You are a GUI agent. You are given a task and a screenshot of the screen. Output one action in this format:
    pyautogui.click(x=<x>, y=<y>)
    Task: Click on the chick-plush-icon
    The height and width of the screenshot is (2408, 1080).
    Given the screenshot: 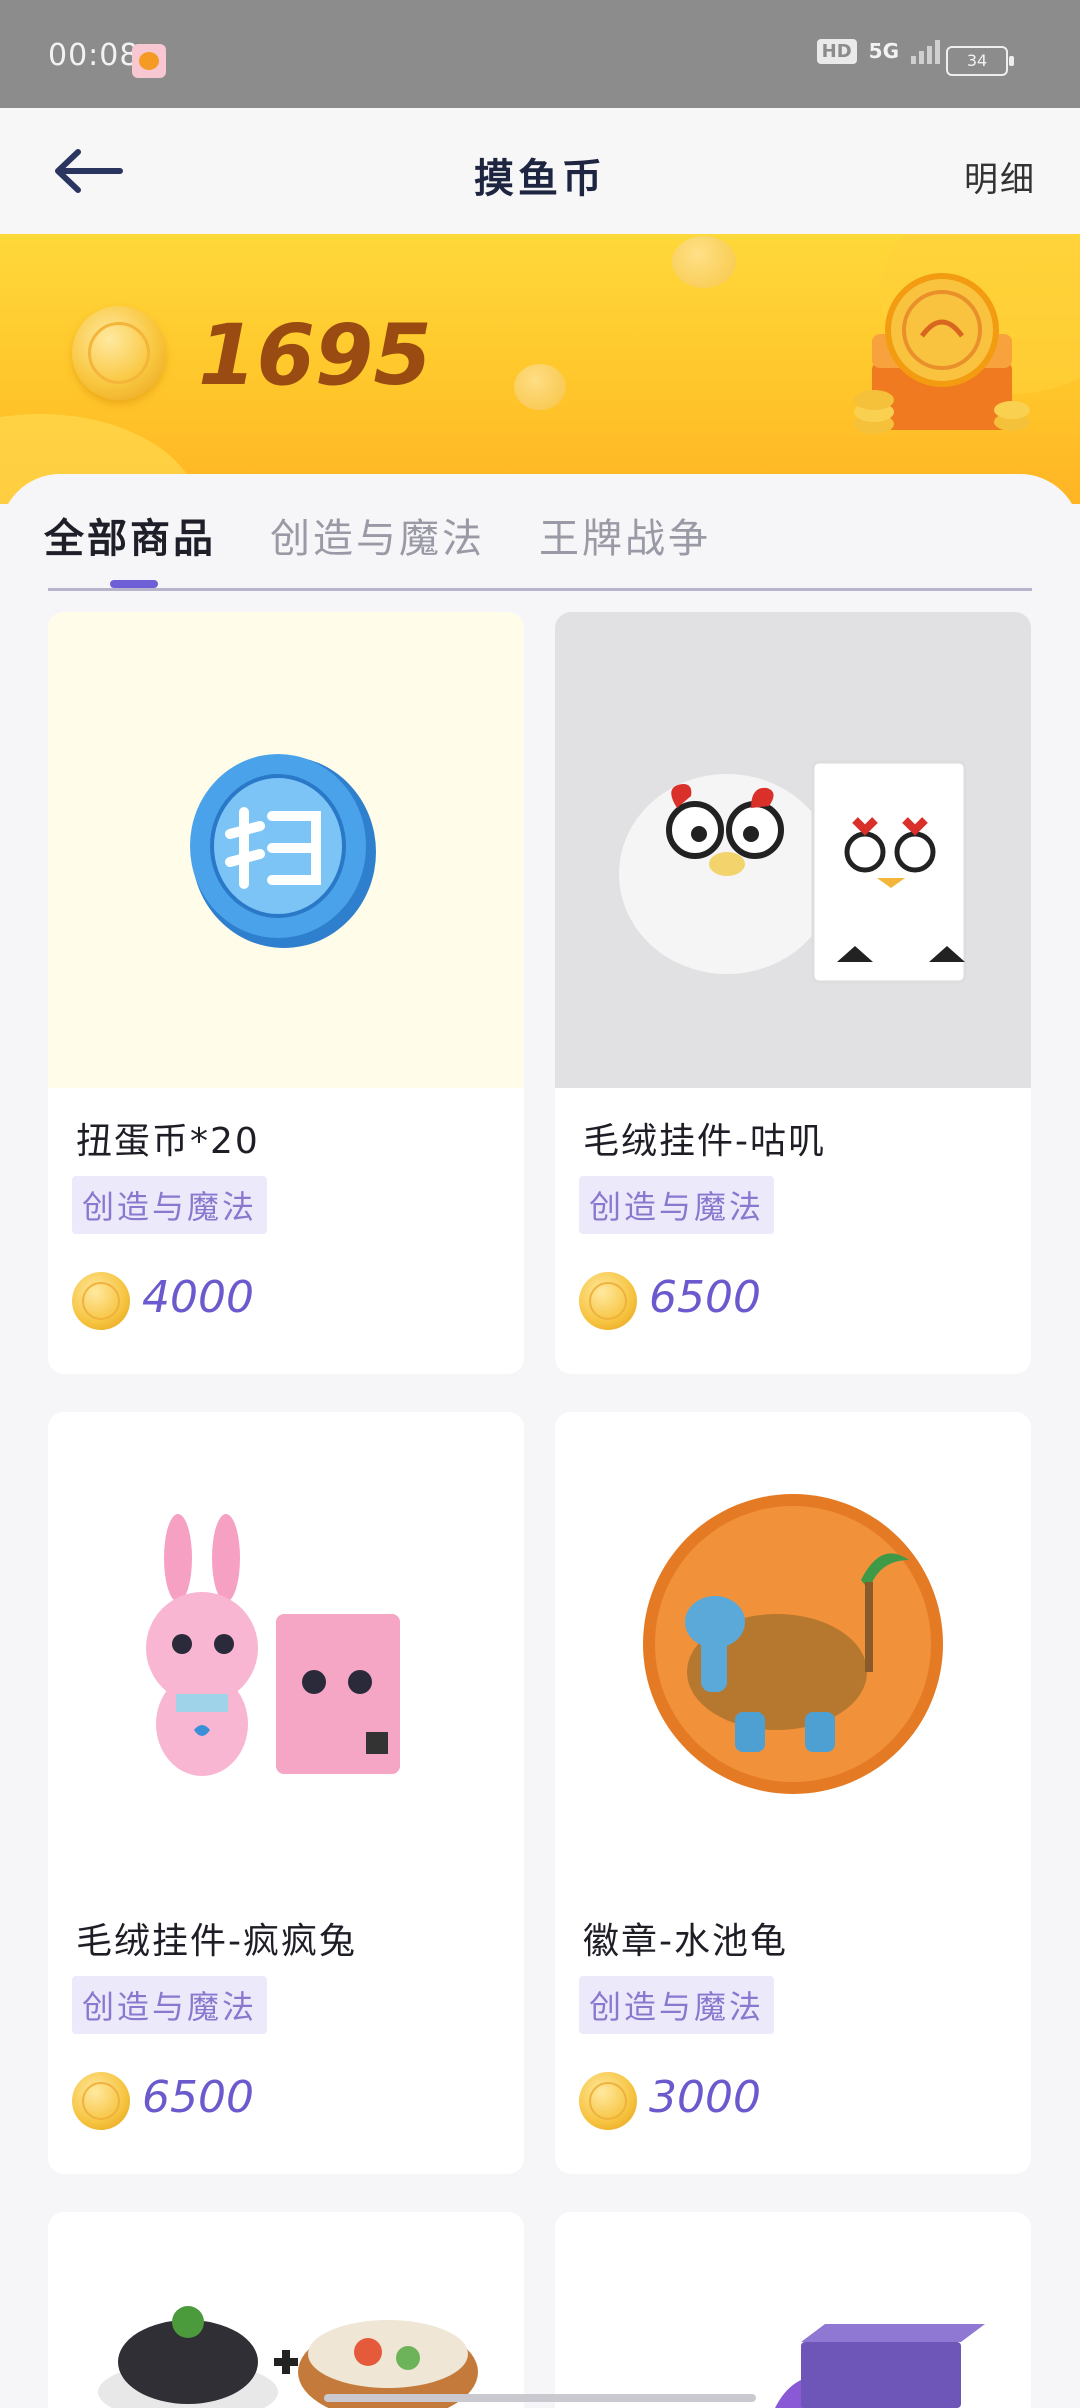 What is the action you would take?
    pyautogui.click(x=793, y=872)
    